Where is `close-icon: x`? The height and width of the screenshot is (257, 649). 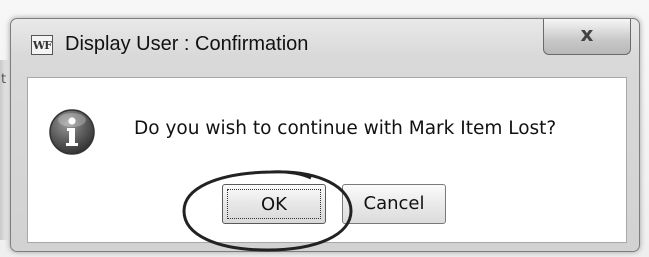 close-icon: x is located at coordinates (587, 34).